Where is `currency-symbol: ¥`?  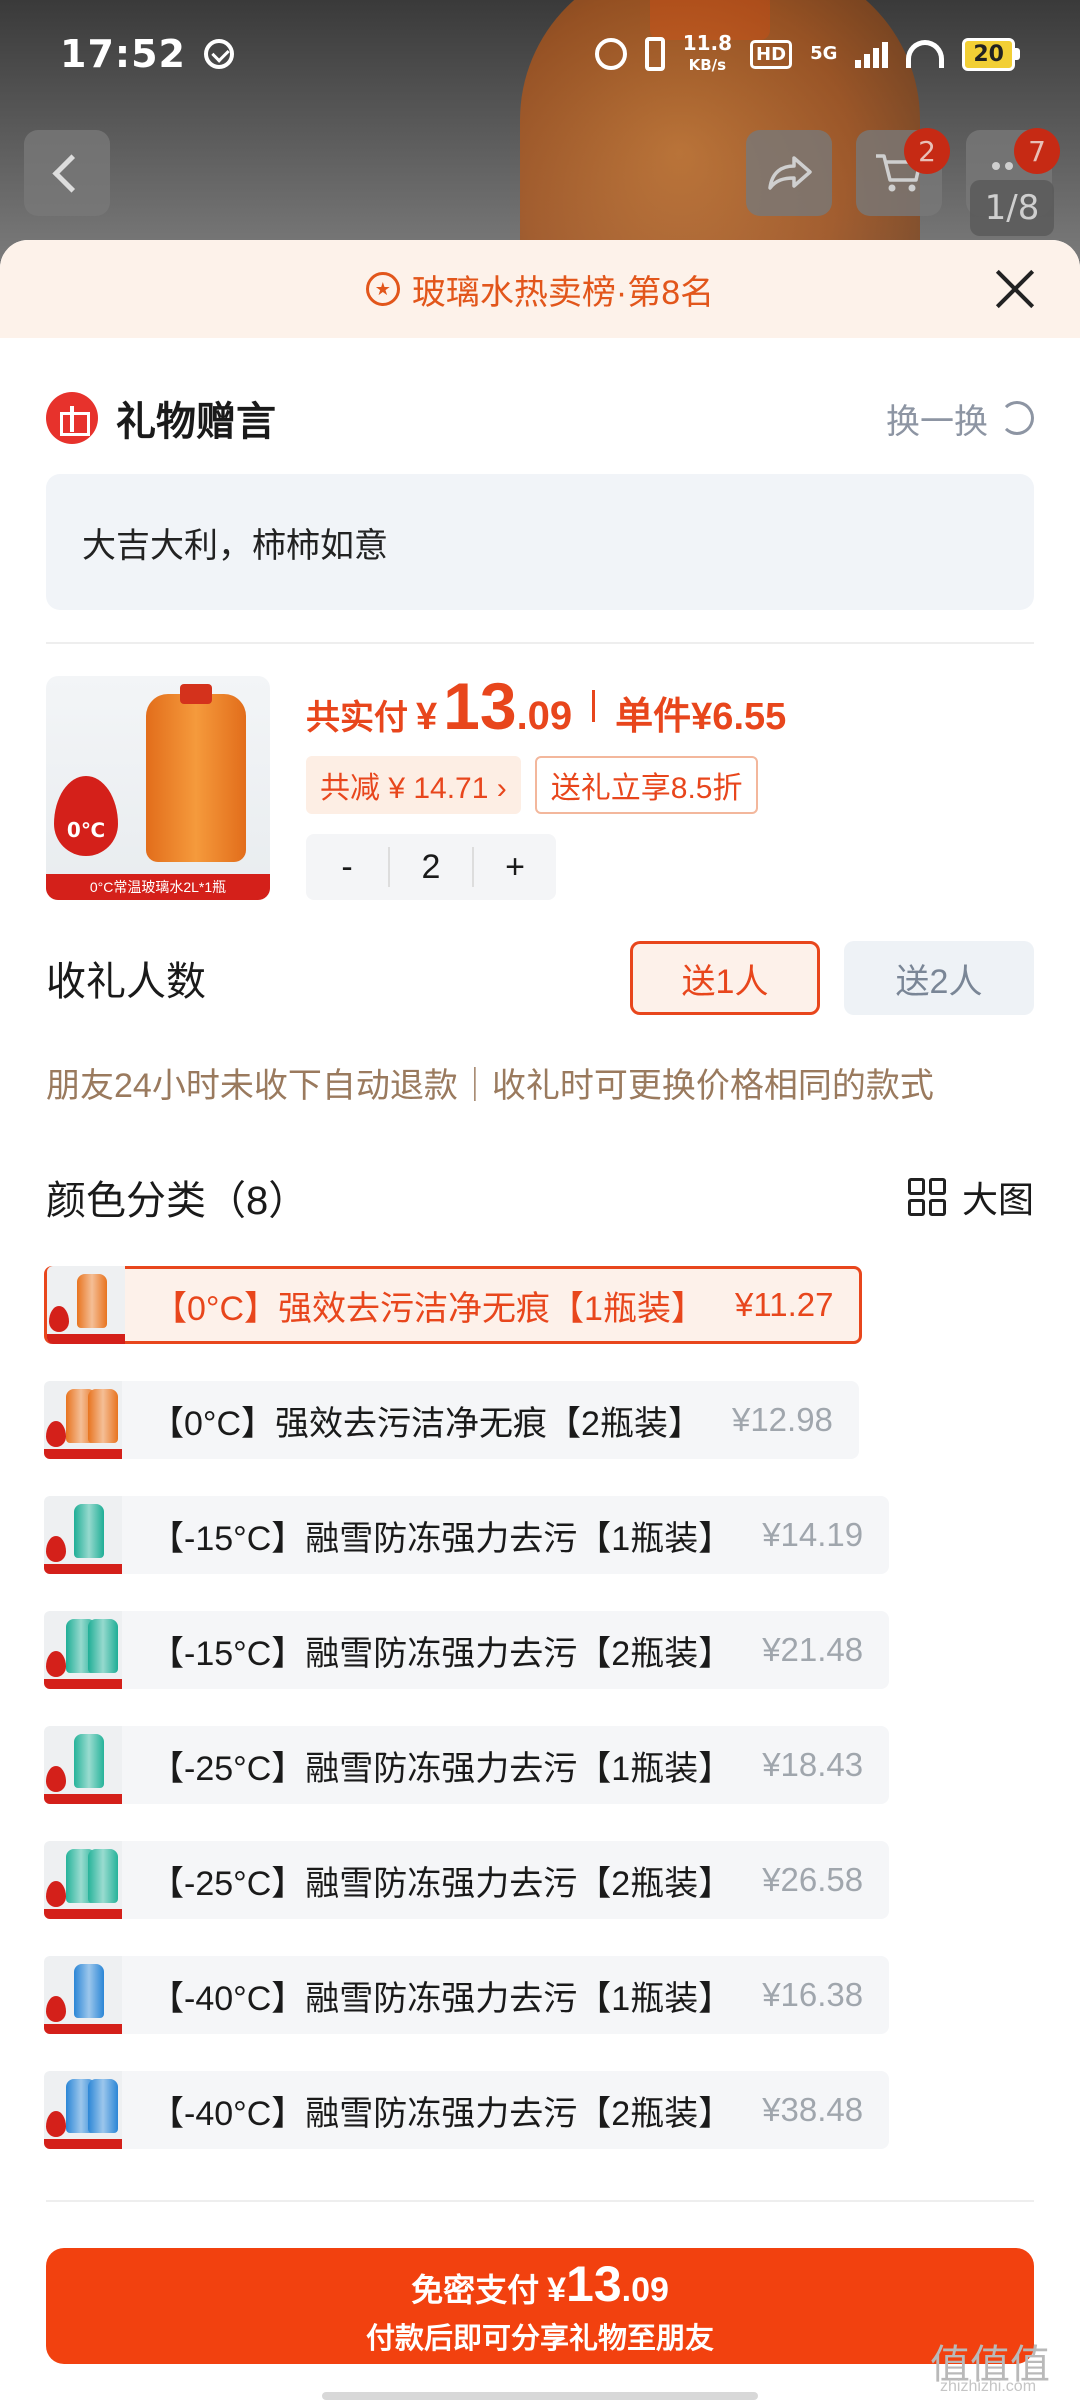 currency-symbol: ¥ is located at coordinates (427, 717).